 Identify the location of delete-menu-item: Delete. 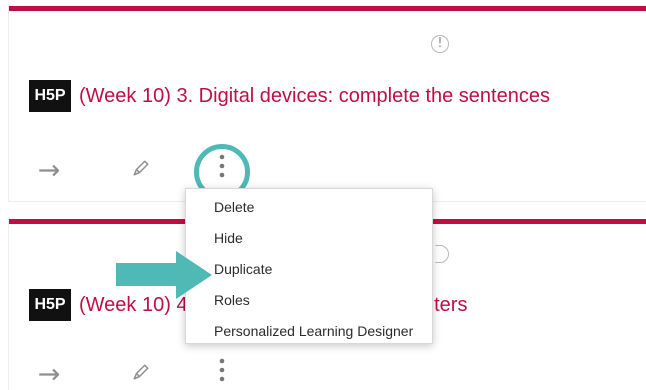
(234, 207).